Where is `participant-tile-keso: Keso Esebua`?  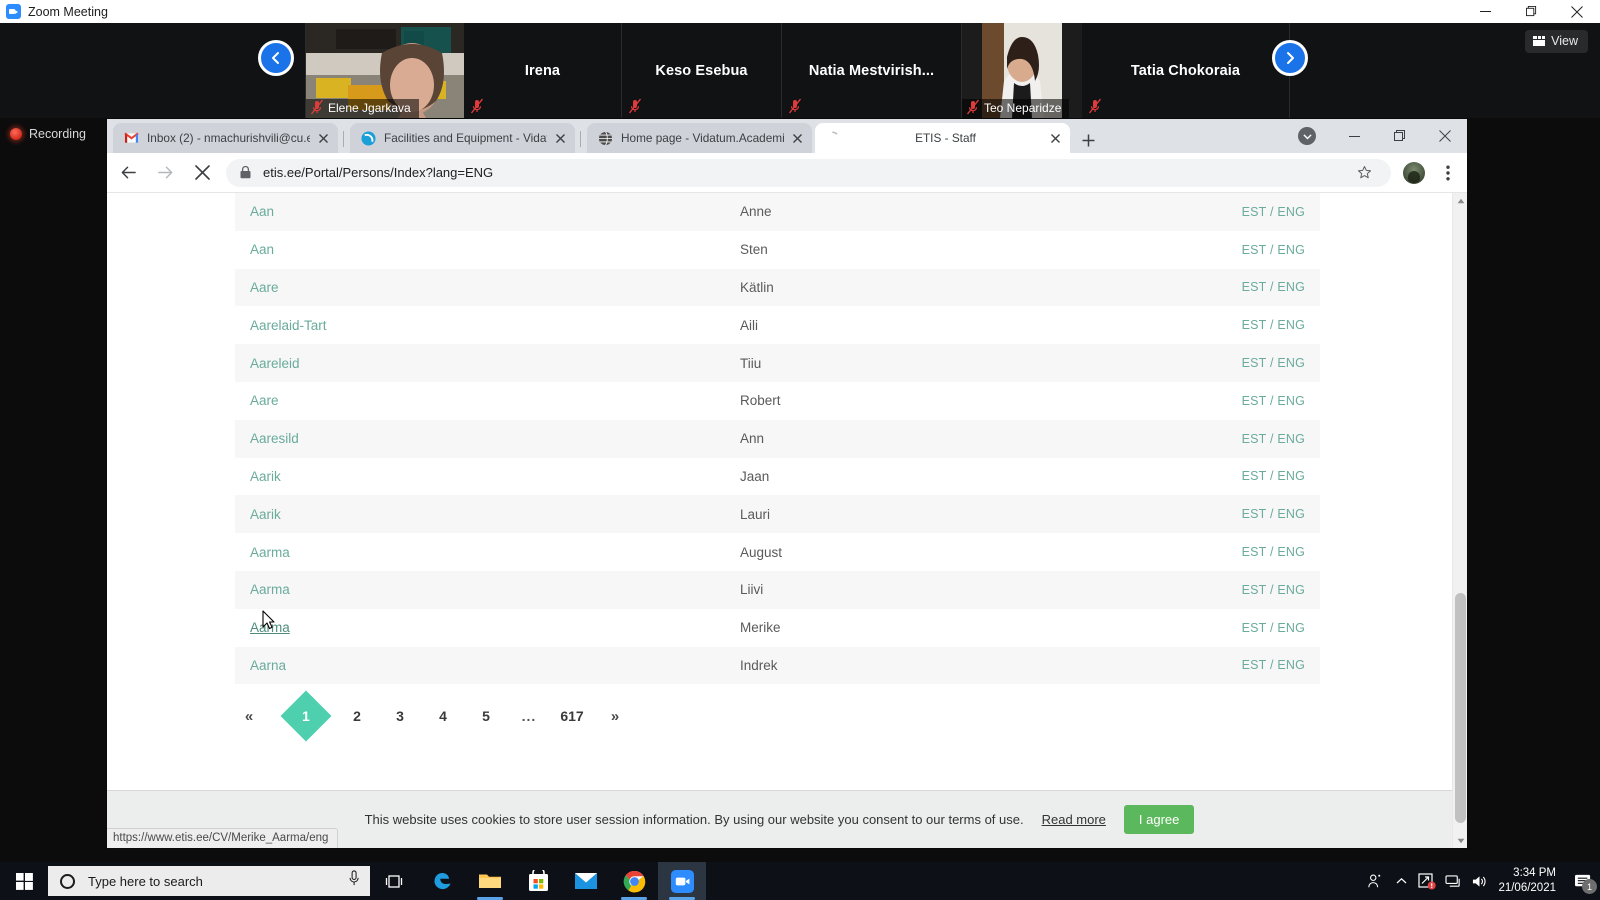
participant-tile-keso: Keso Esebua is located at coordinates (702, 70).